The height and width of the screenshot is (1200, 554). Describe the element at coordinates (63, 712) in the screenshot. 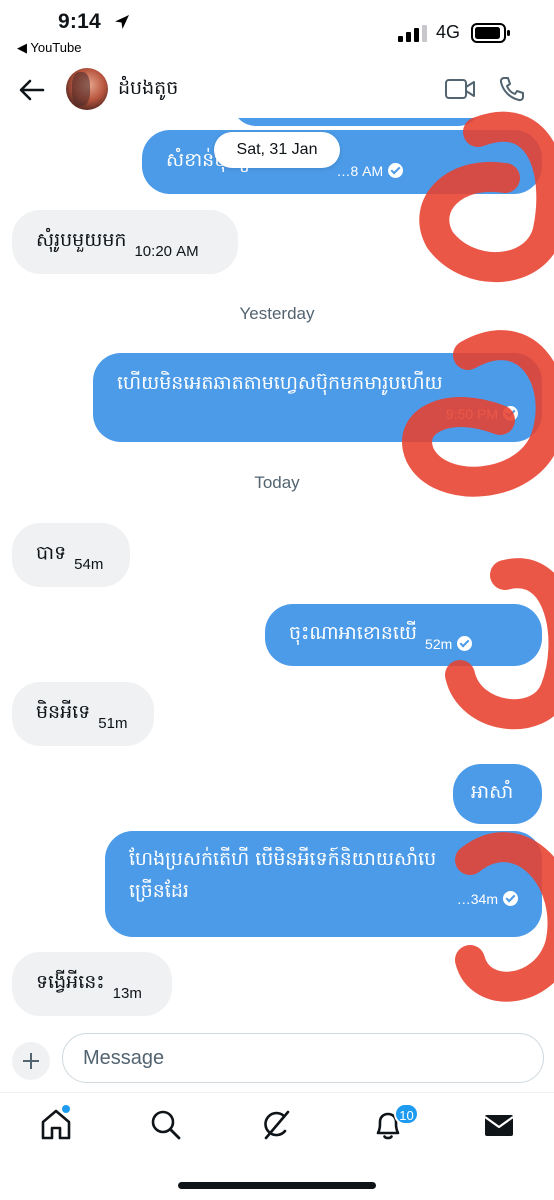

I see `message-text: មិនអីទេ` at that location.